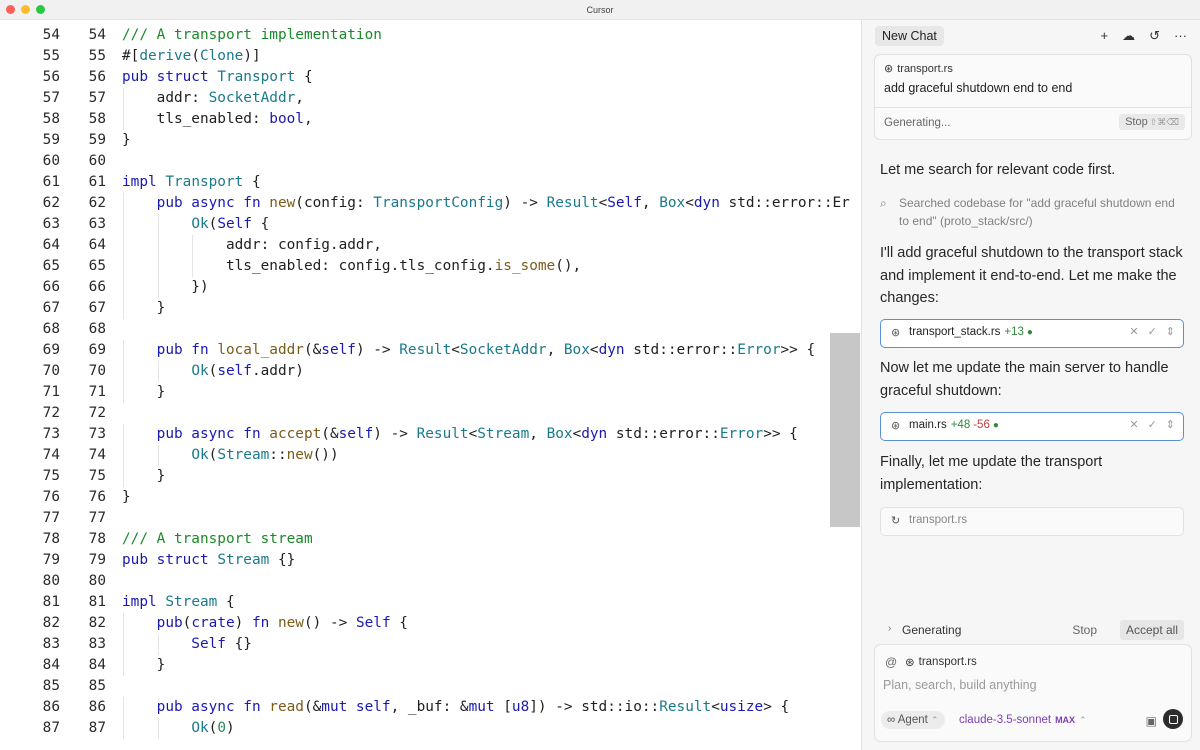 This screenshot has width=1200, height=750. Describe the element at coordinates (165, 56) in the screenshot. I see `code-token: derive` at that location.